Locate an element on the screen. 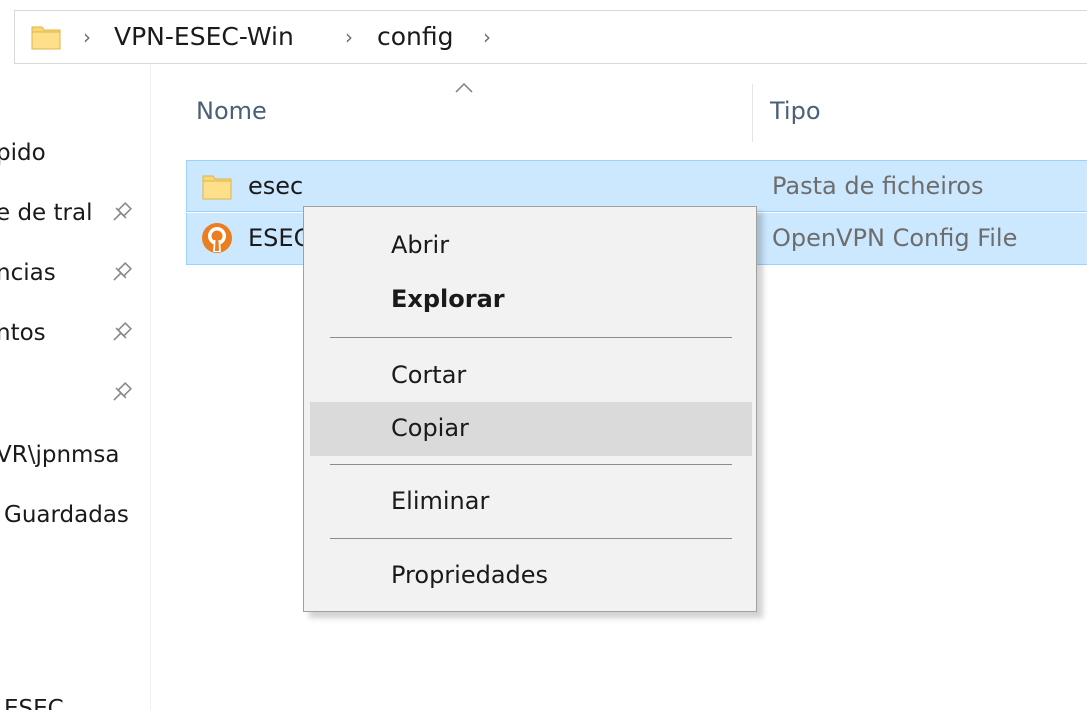 The image size is (1087, 710). column-header-type: Tipo is located at coordinates (795, 111).